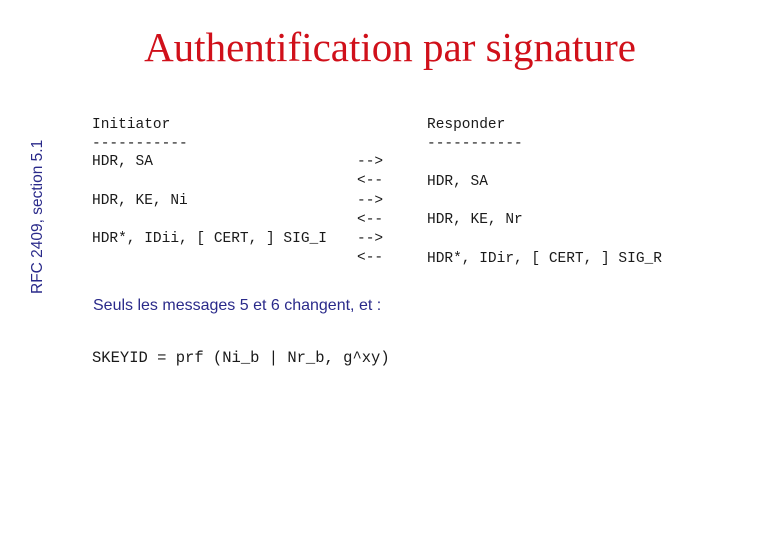  I want to click on arrow-left-2: <--, so click(370, 181).